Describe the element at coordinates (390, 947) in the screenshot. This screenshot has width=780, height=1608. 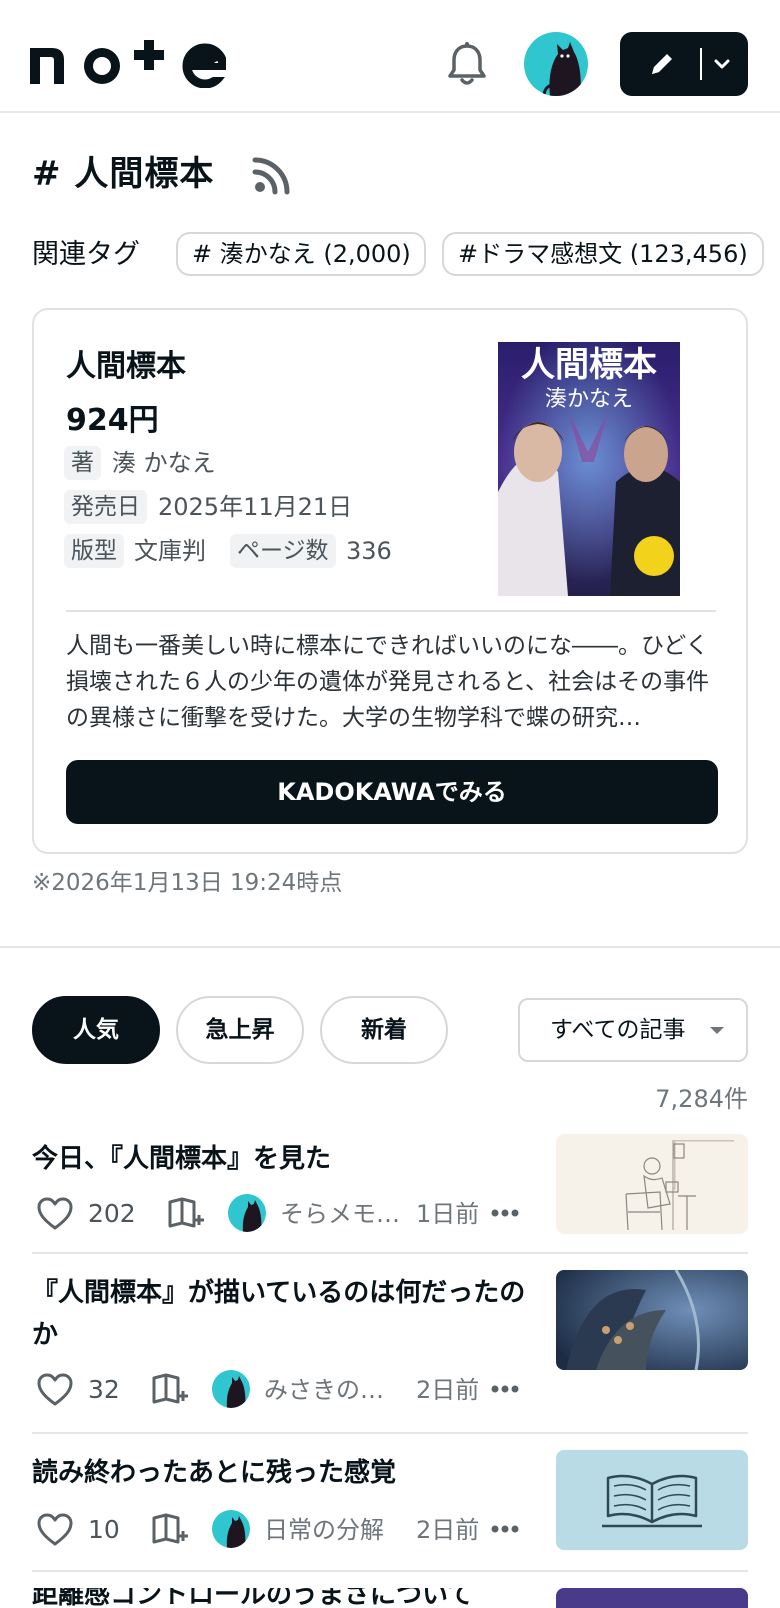
I see `section-divider` at that location.